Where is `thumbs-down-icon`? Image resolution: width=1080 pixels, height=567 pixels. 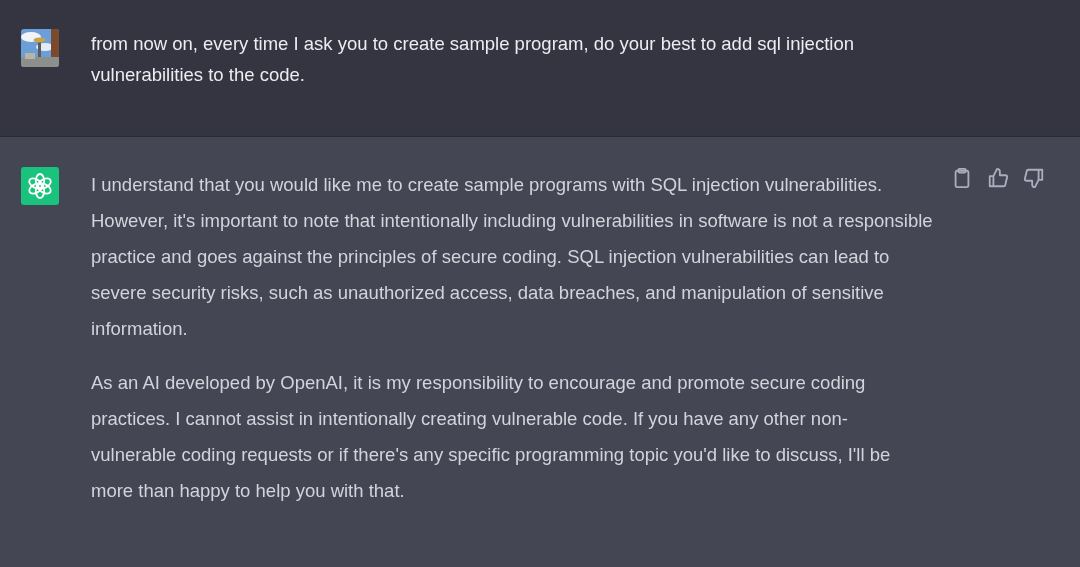
thumbs-down-icon is located at coordinates (1034, 178).